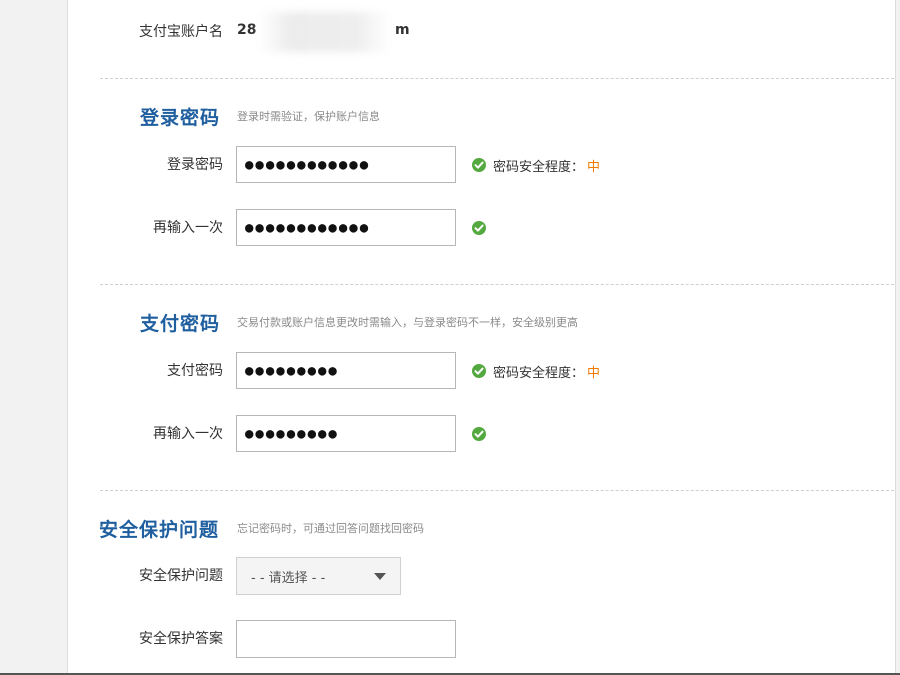  Describe the element at coordinates (195, 165) in the screenshot. I see `login-password-label: 登录密码` at that location.